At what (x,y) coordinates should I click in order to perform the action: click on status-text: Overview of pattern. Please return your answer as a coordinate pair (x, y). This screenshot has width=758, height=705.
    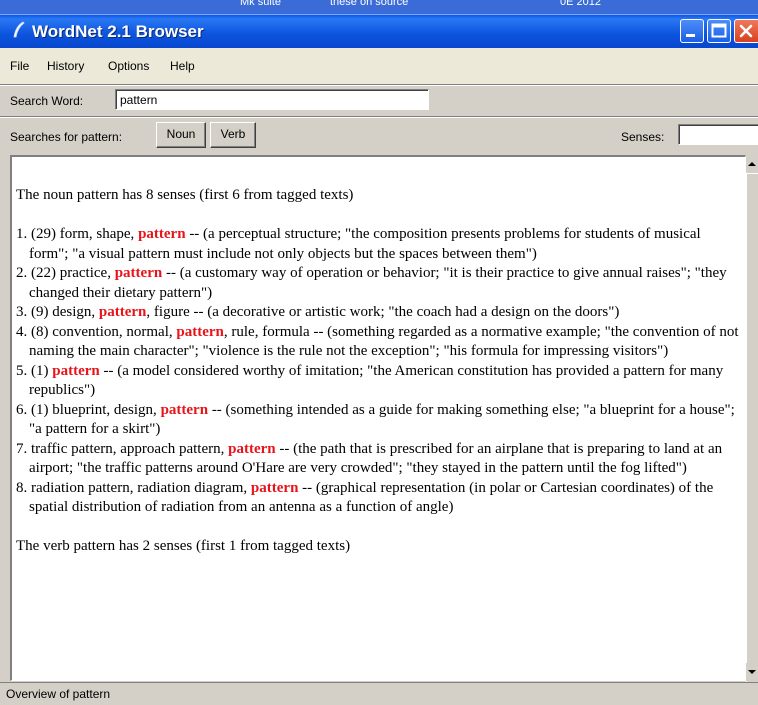
    Looking at the image, I should click on (58, 694).